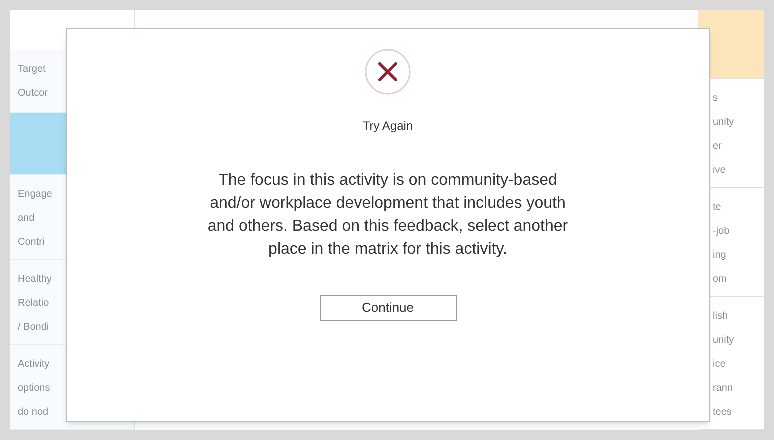 The height and width of the screenshot is (440, 774). What do you see at coordinates (388, 126) in the screenshot?
I see `status-title: Try Again` at bounding box center [388, 126].